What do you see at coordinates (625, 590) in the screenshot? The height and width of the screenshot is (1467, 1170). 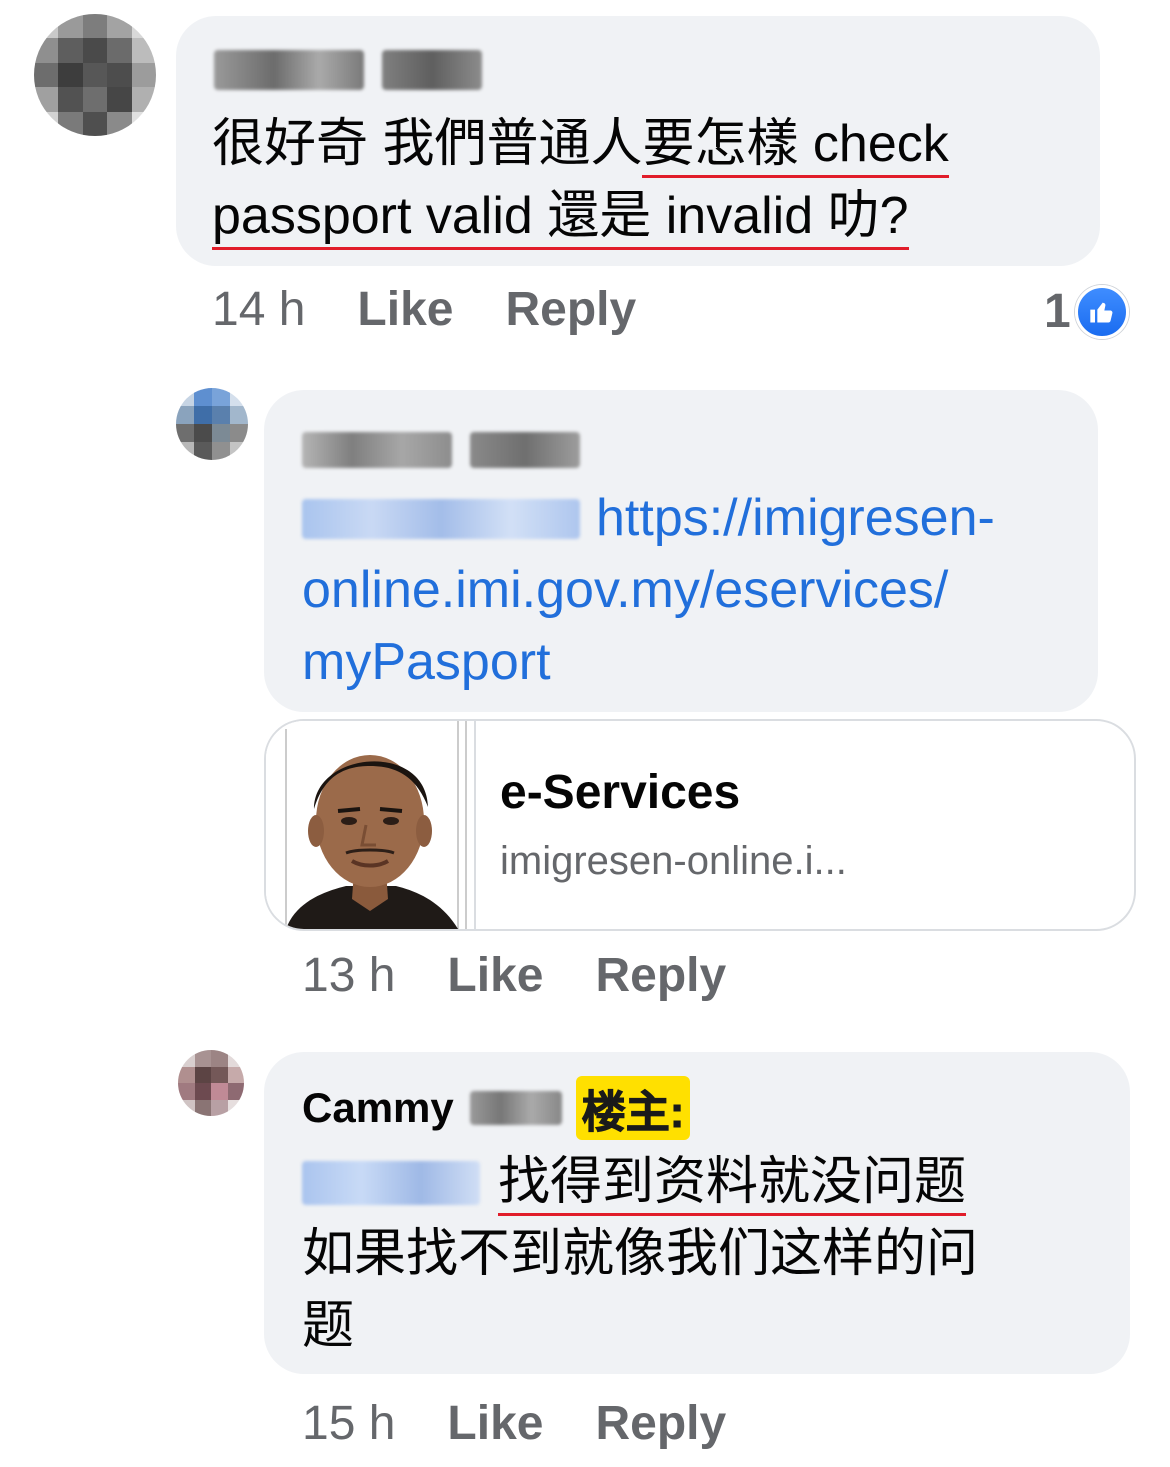 I see `link-part-2: online.imi.gov.my/eservices/` at bounding box center [625, 590].